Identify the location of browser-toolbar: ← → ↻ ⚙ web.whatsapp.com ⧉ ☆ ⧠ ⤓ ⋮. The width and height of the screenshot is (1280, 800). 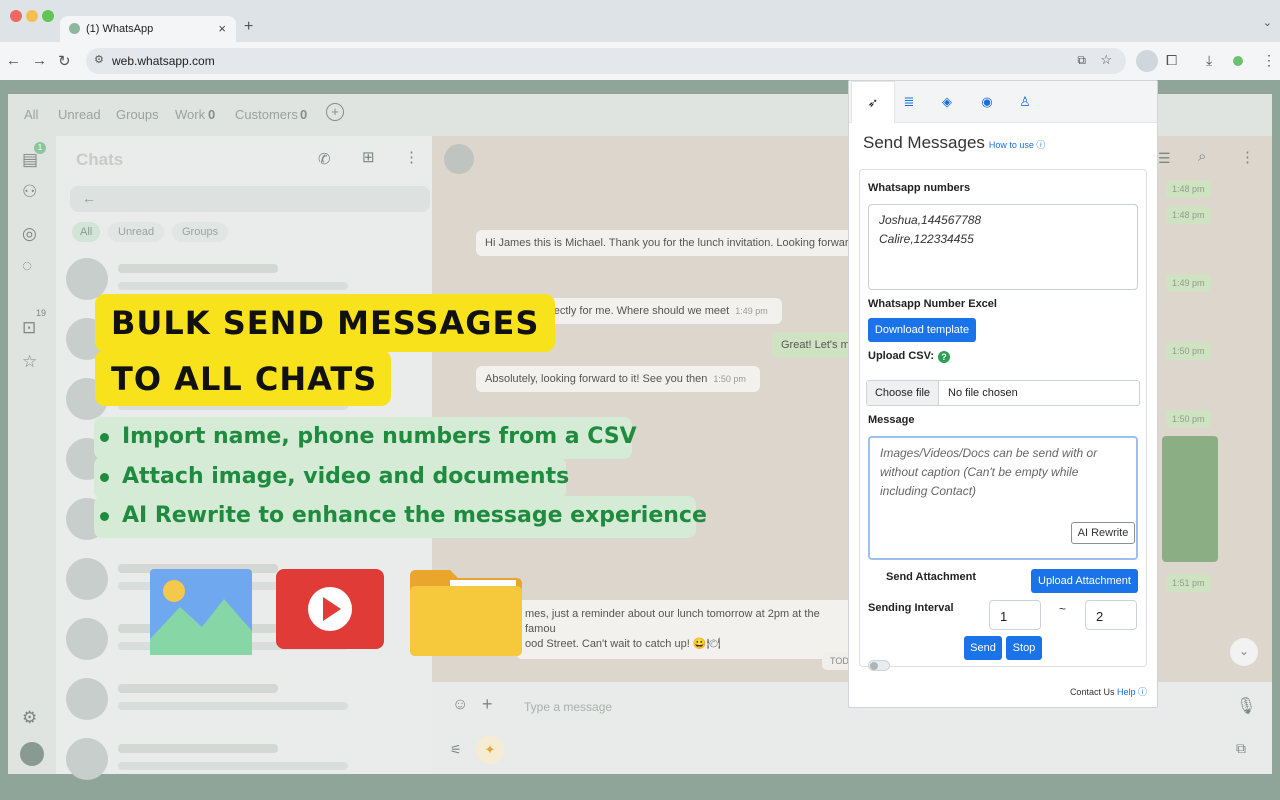
(640, 61).